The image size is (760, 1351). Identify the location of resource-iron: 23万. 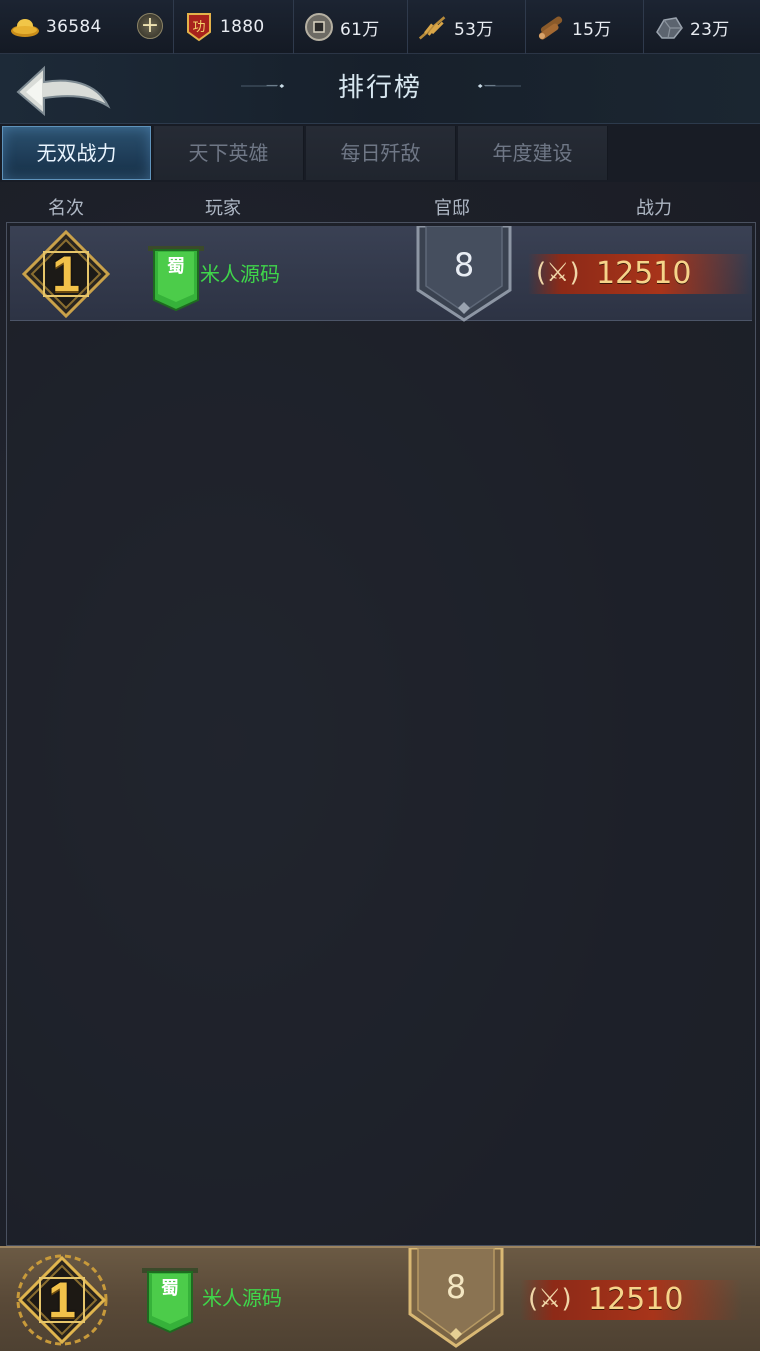
(702, 27).